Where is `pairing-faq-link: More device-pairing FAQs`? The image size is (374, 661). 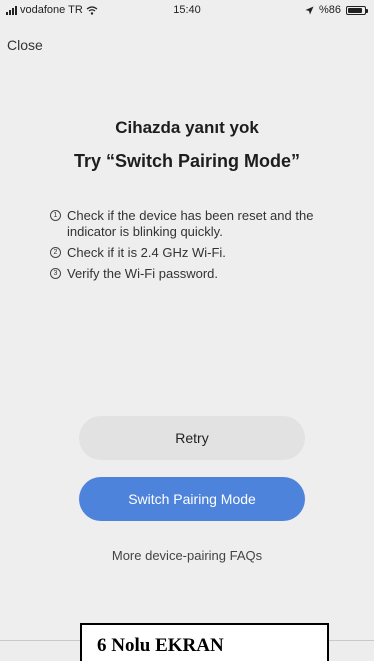 pairing-faq-link: More device-pairing FAQs is located at coordinates (187, 555).